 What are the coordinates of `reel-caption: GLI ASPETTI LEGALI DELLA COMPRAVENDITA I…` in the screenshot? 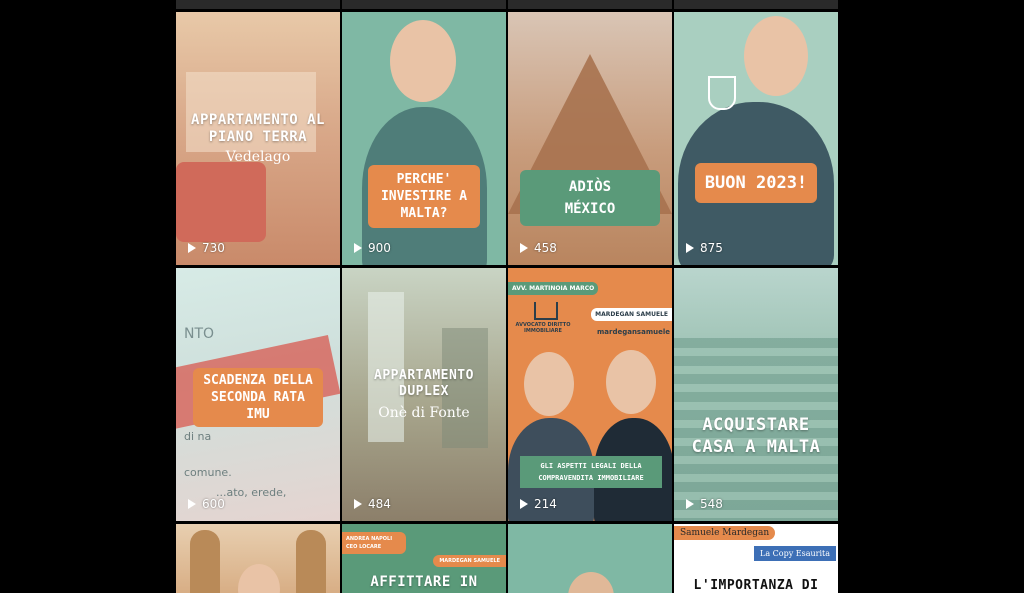 It's located at (591, 472).